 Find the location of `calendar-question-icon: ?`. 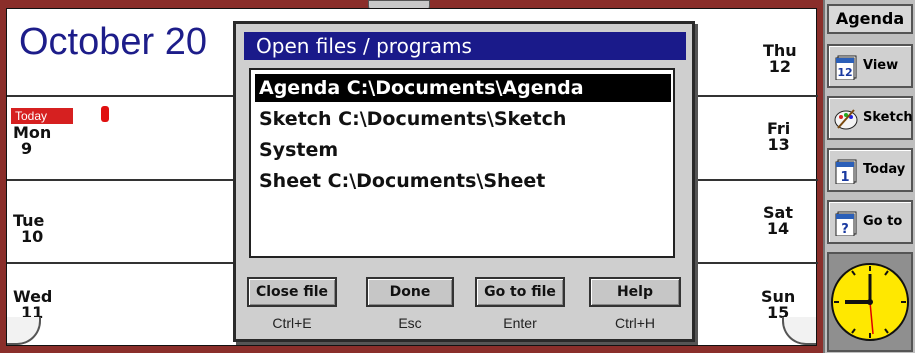

calendar-question-icon: ? is located at coordinates (846, 223).